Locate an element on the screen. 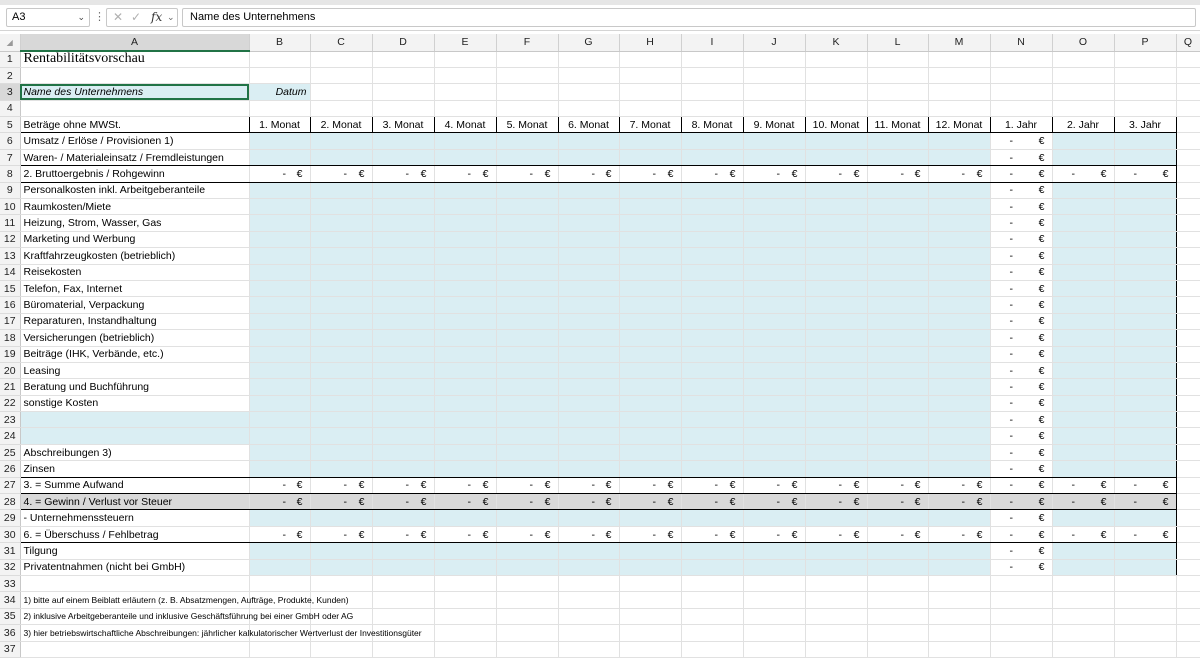  column-header-q: Q is located at coordinates (1188, 43).